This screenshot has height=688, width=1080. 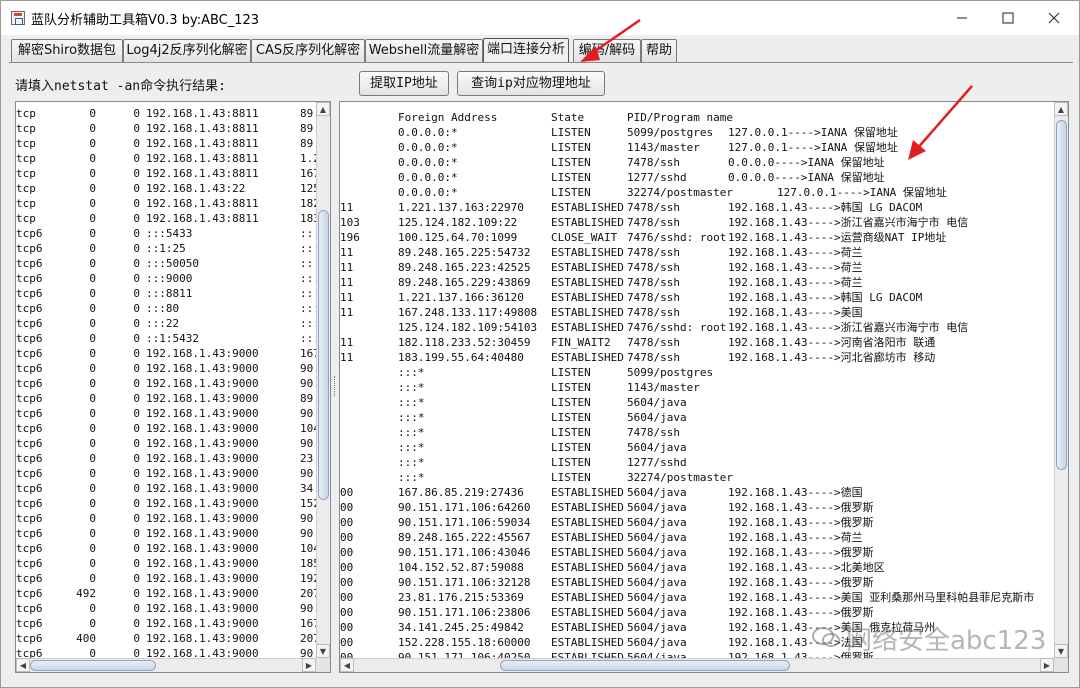 I want to click on location-result-cell: 192.168.1.43---->法国, so click(x=795, y=642).